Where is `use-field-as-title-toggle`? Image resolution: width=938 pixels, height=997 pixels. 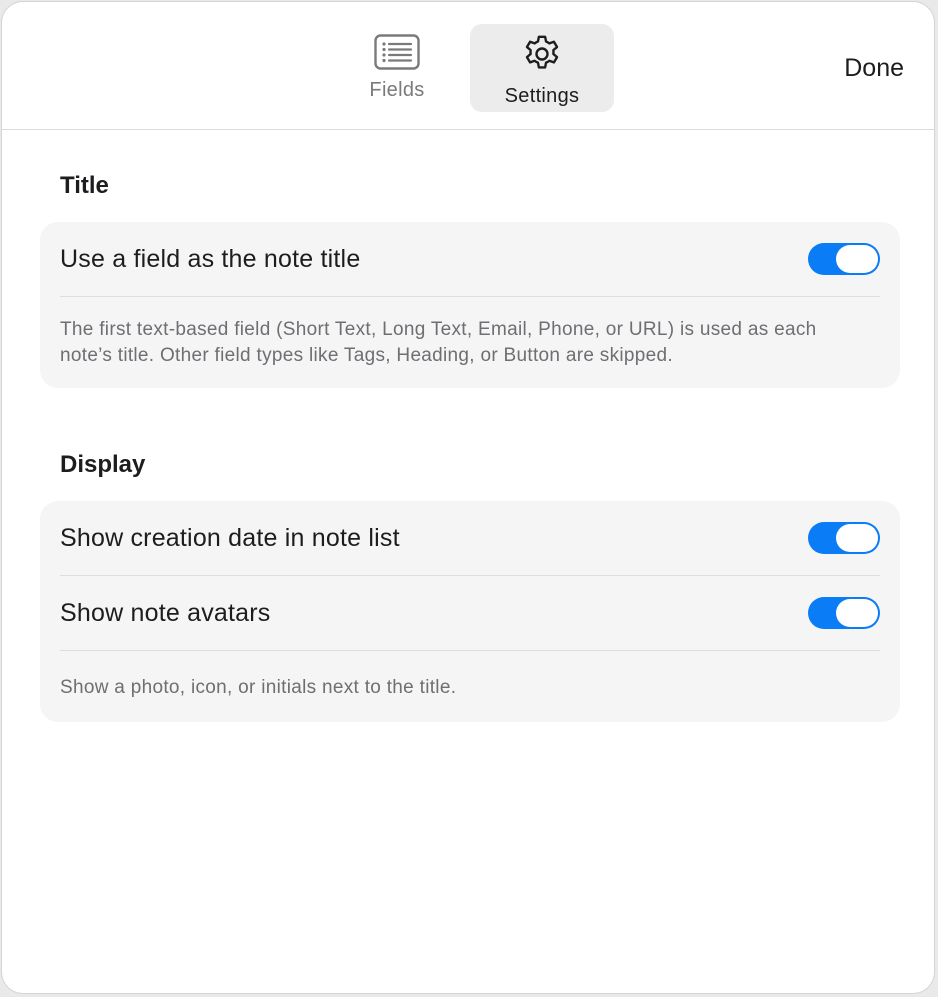
use-field-as-title-toggle is located at coordinates (844, 259).